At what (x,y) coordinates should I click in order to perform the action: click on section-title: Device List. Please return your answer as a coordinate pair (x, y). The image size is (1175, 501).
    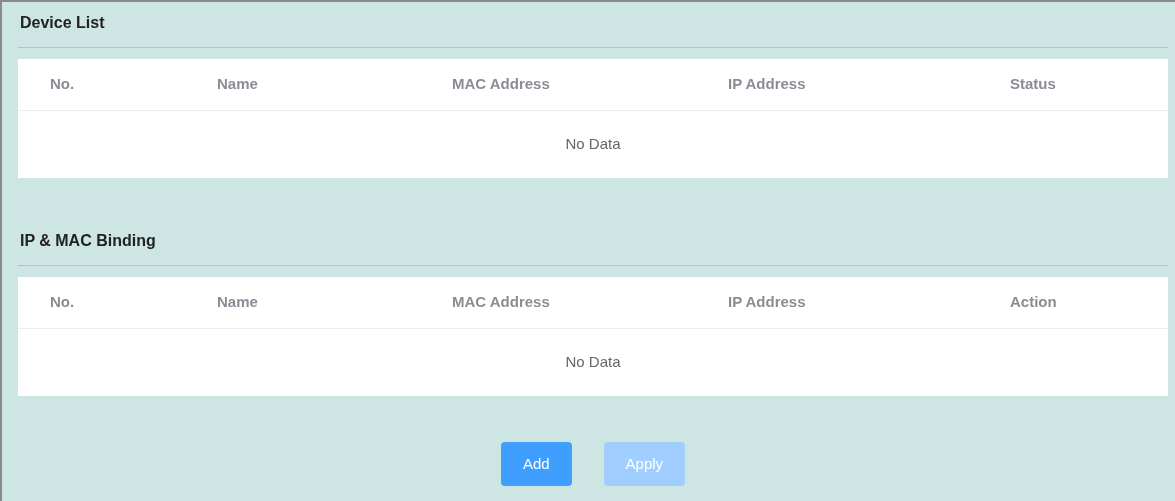
    Looking at the image, I should click on (62, 23).